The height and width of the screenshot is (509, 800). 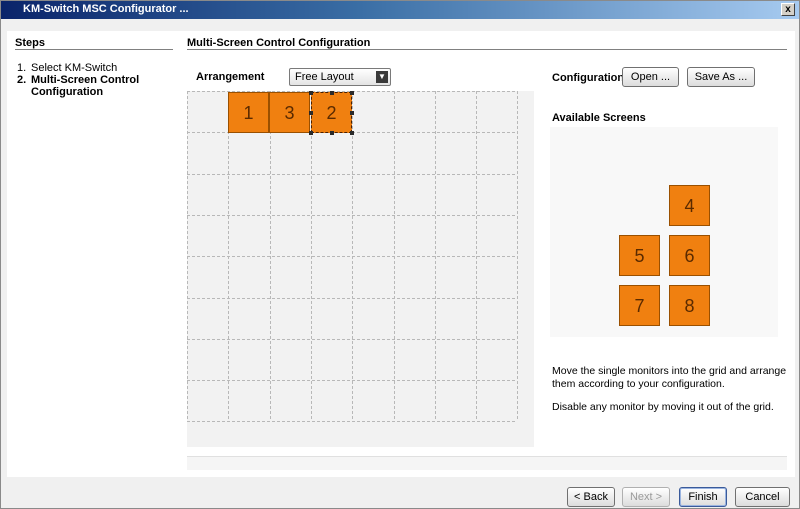 I want to click on grid-screen-2: 2, so click(x=331, y=112).